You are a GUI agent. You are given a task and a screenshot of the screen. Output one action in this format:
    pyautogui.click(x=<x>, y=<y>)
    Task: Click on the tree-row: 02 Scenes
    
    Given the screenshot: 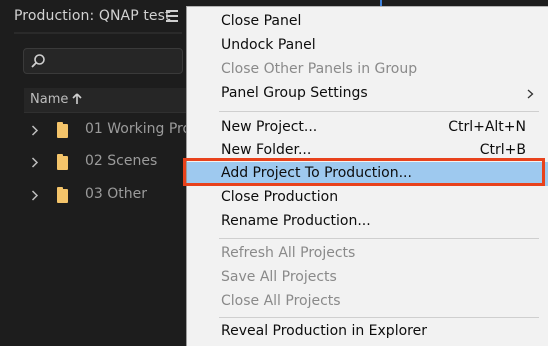 What is the action you would take?
    pyautogui.click(x=109, y=163)
    